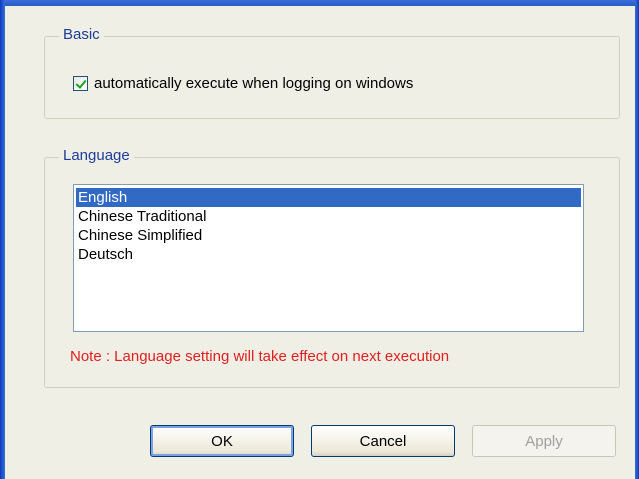 This screenshot has width=639, height=479. What do you see at coordinates (328, 235) in the screenshot?
I see `language-option-chinese-simplified: Chinese Simplified` at bounding box center [328, 235].